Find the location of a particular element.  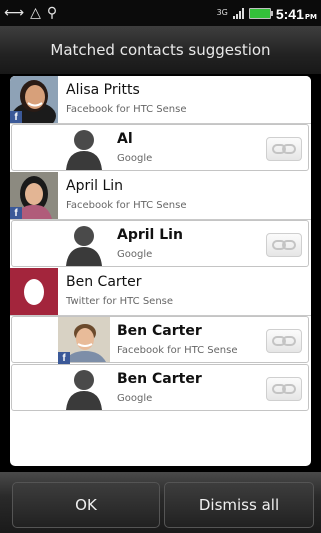

button-bar: OK Dismiss all is located at coordinates (160, 502).